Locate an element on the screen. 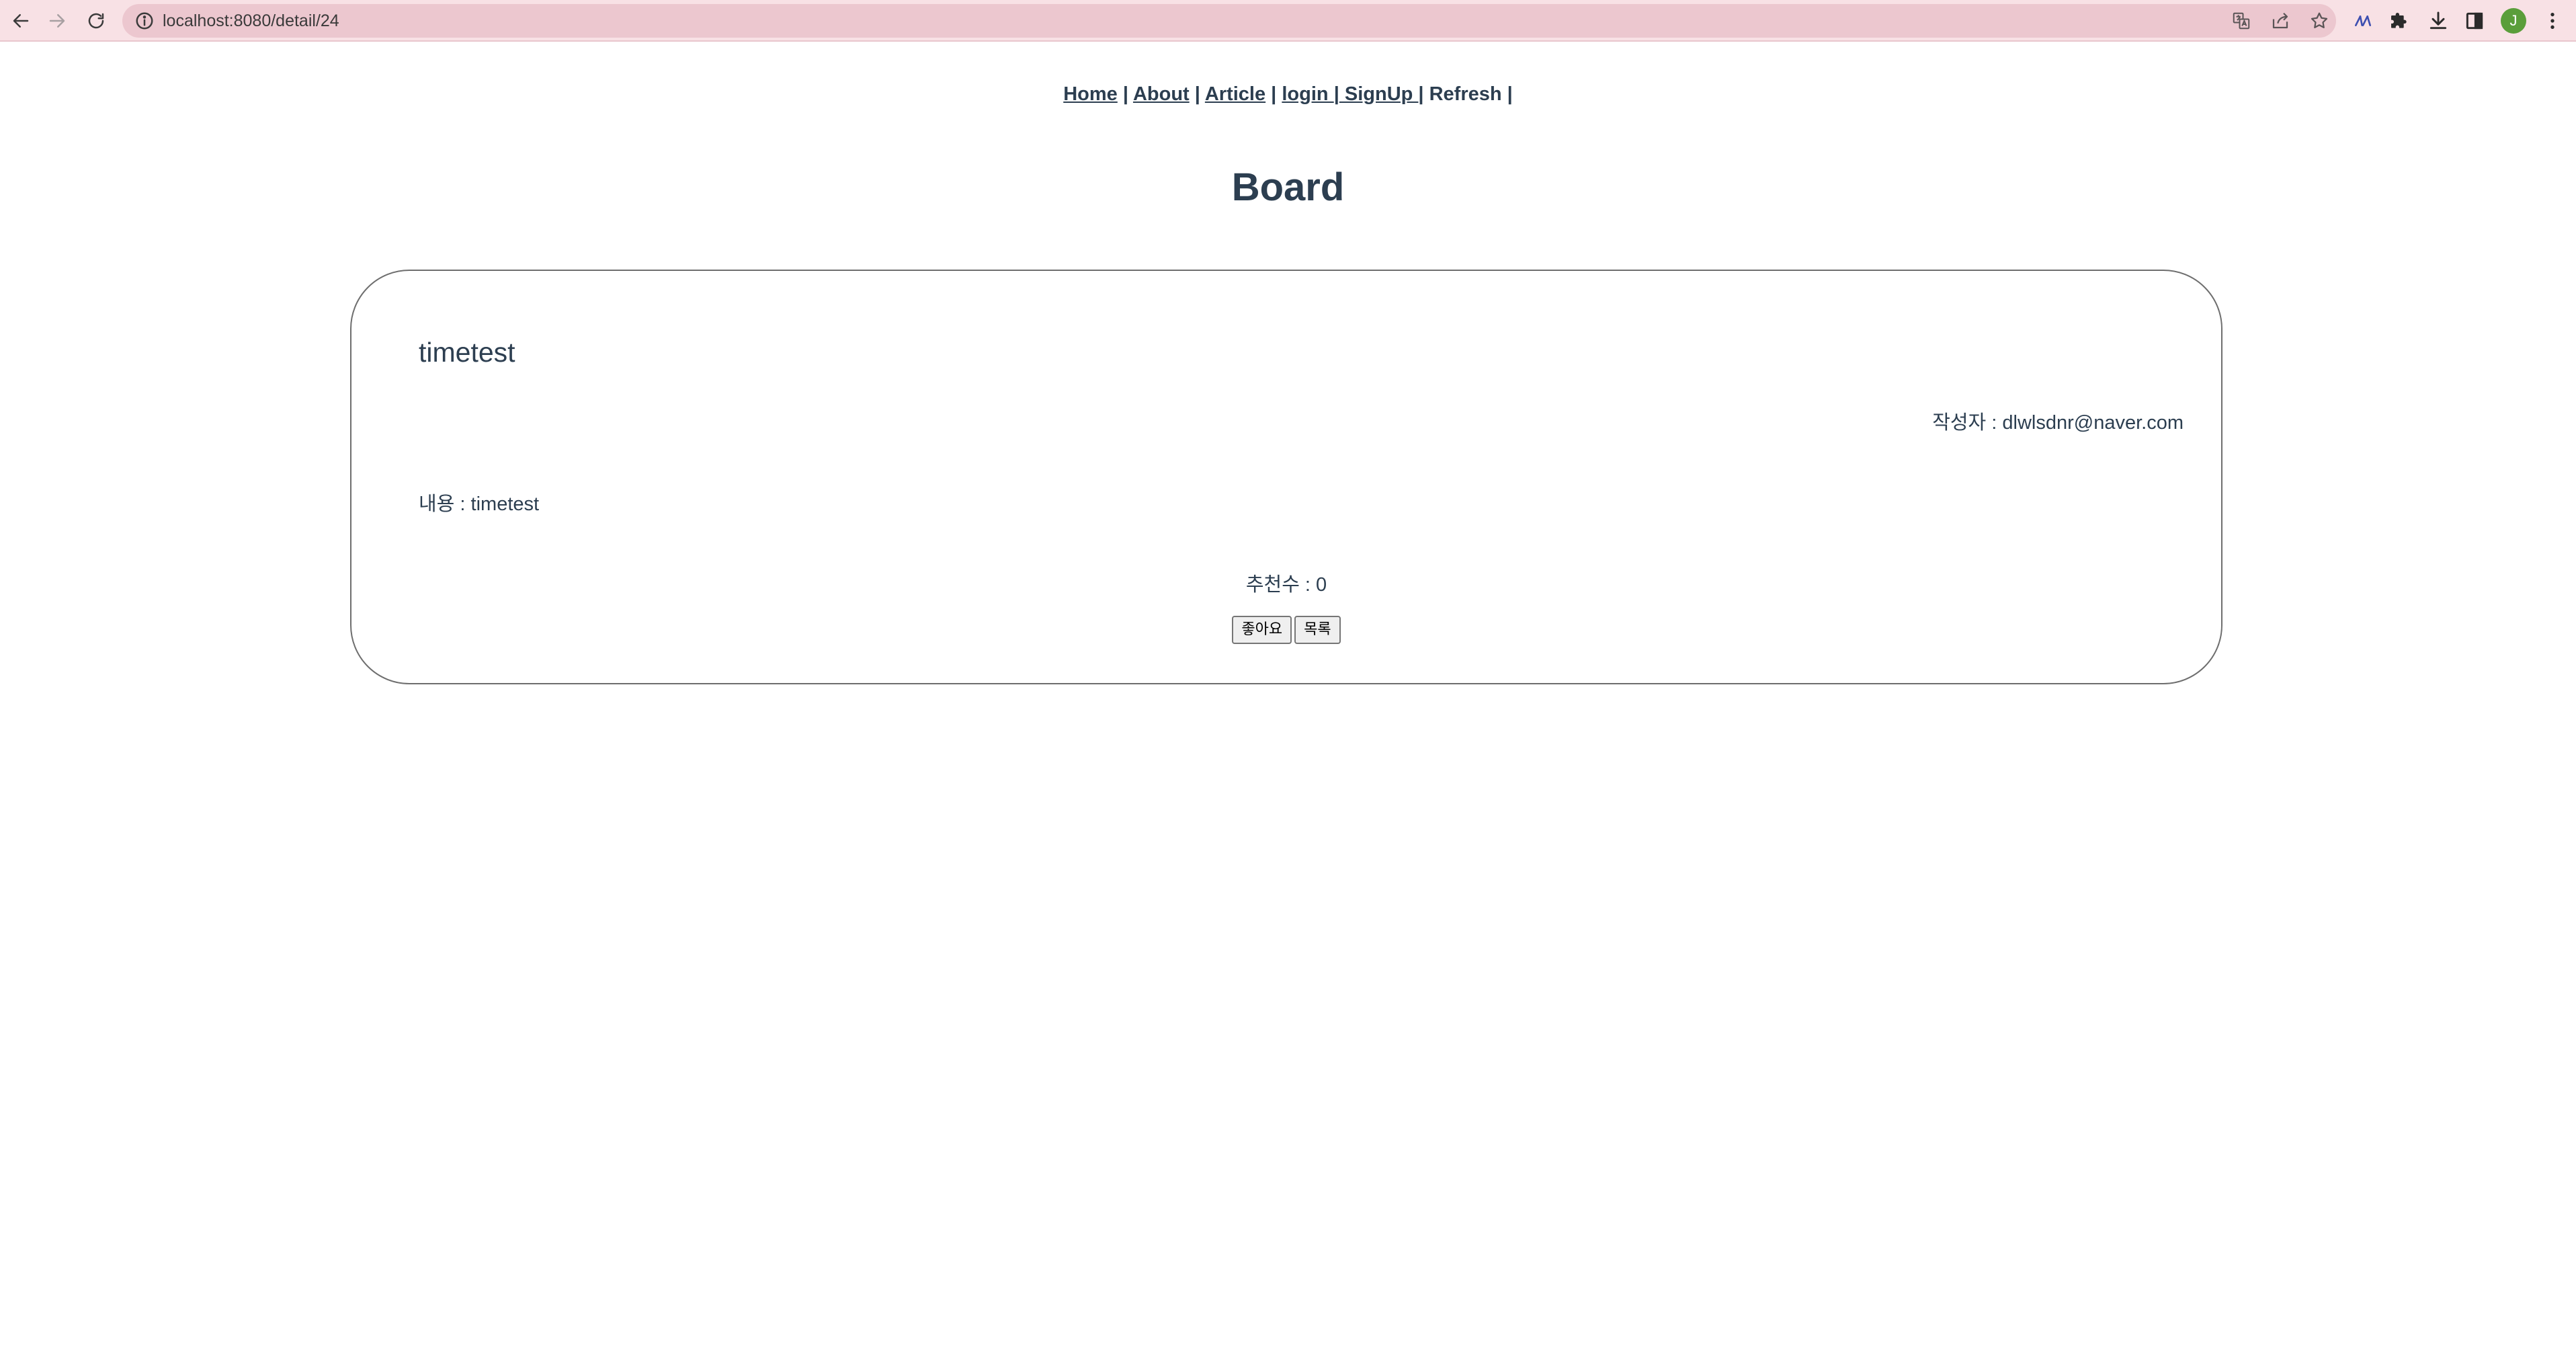 This screenshot has width=2576, height=1364. bookmark-star-icon is located at coordinates (2319, 21).